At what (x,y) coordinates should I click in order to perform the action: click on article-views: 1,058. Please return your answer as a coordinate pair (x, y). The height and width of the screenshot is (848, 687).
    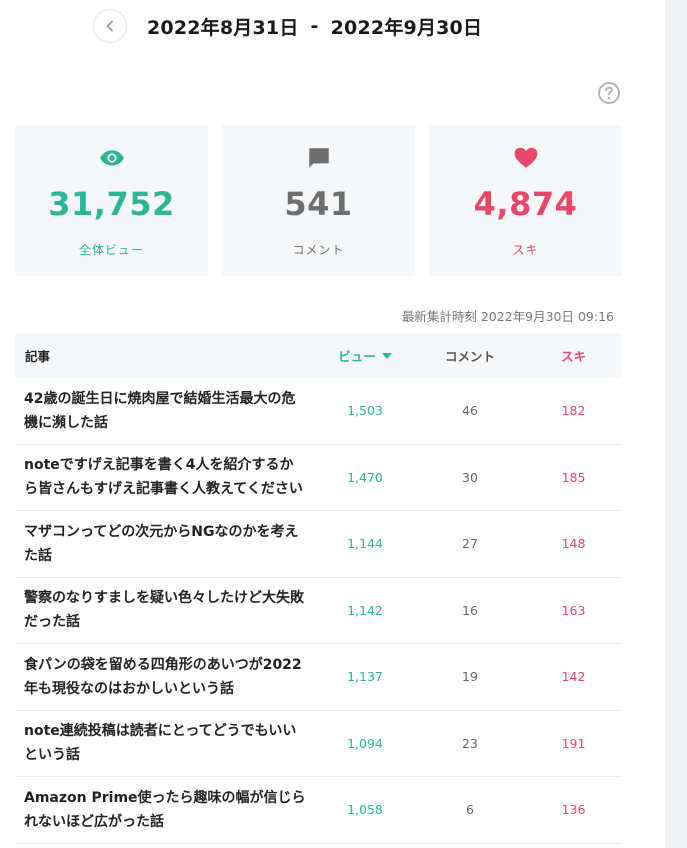
    Looking at the image, I should click on (365, 810).